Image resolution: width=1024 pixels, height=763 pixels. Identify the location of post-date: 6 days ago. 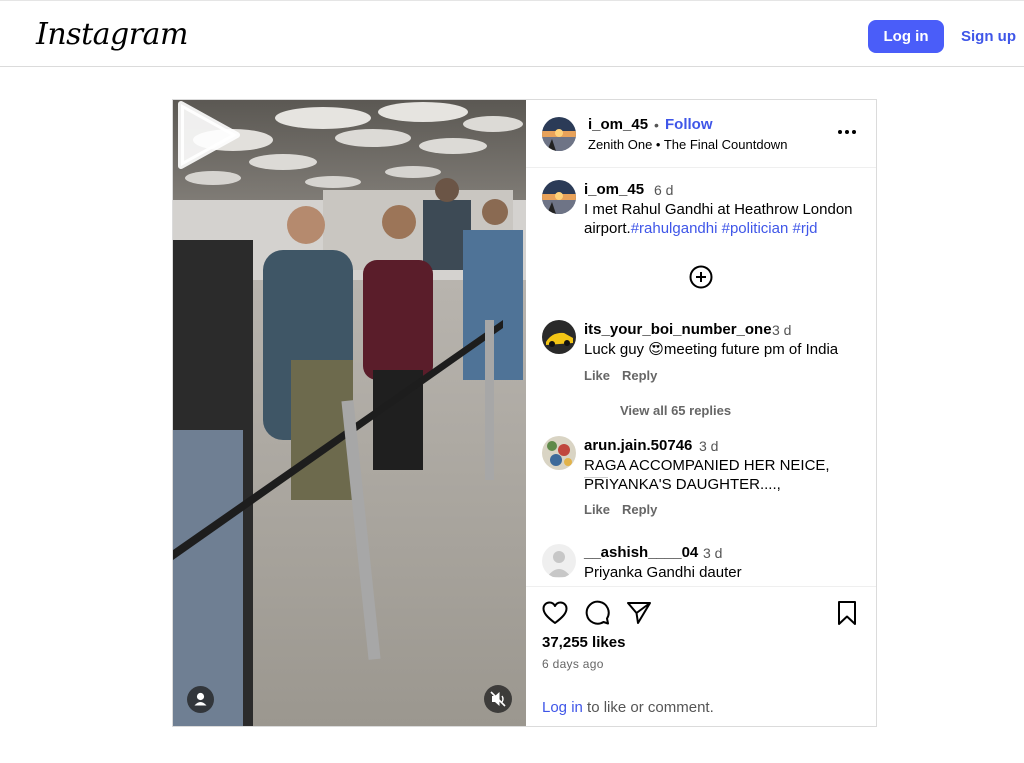
(573, 664).